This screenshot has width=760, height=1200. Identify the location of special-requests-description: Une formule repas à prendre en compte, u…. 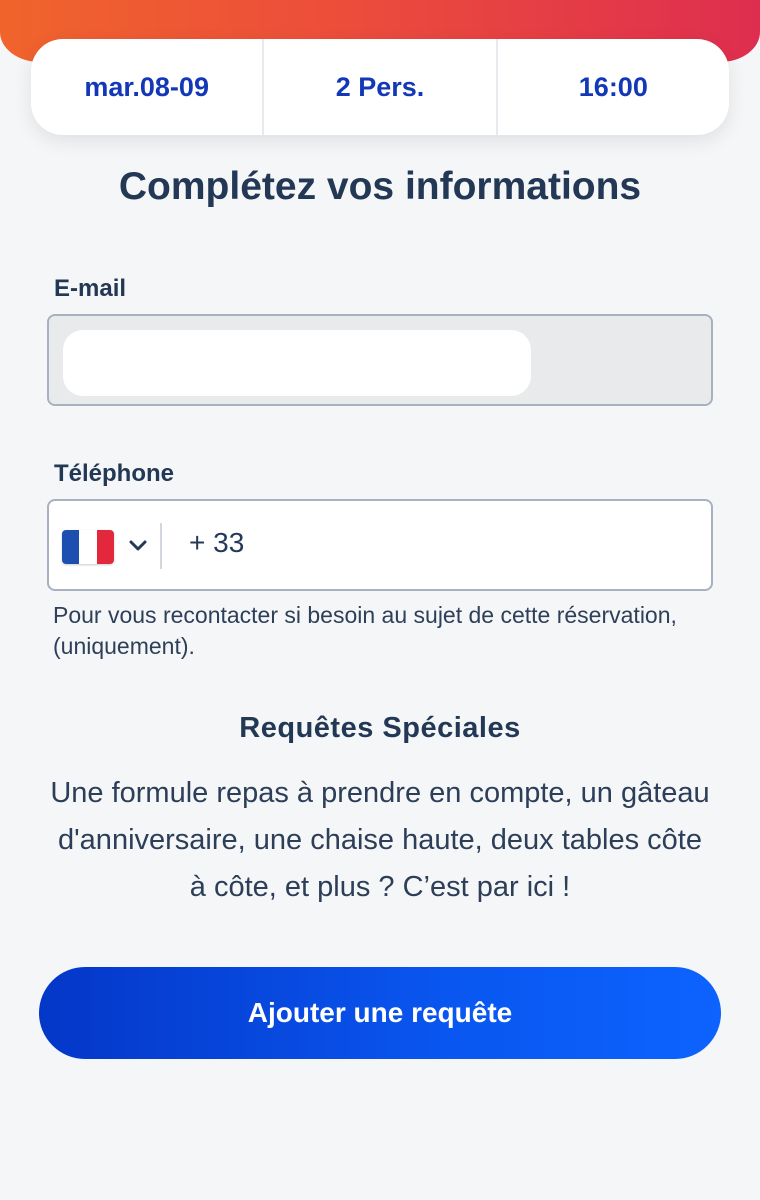
(380, 840).